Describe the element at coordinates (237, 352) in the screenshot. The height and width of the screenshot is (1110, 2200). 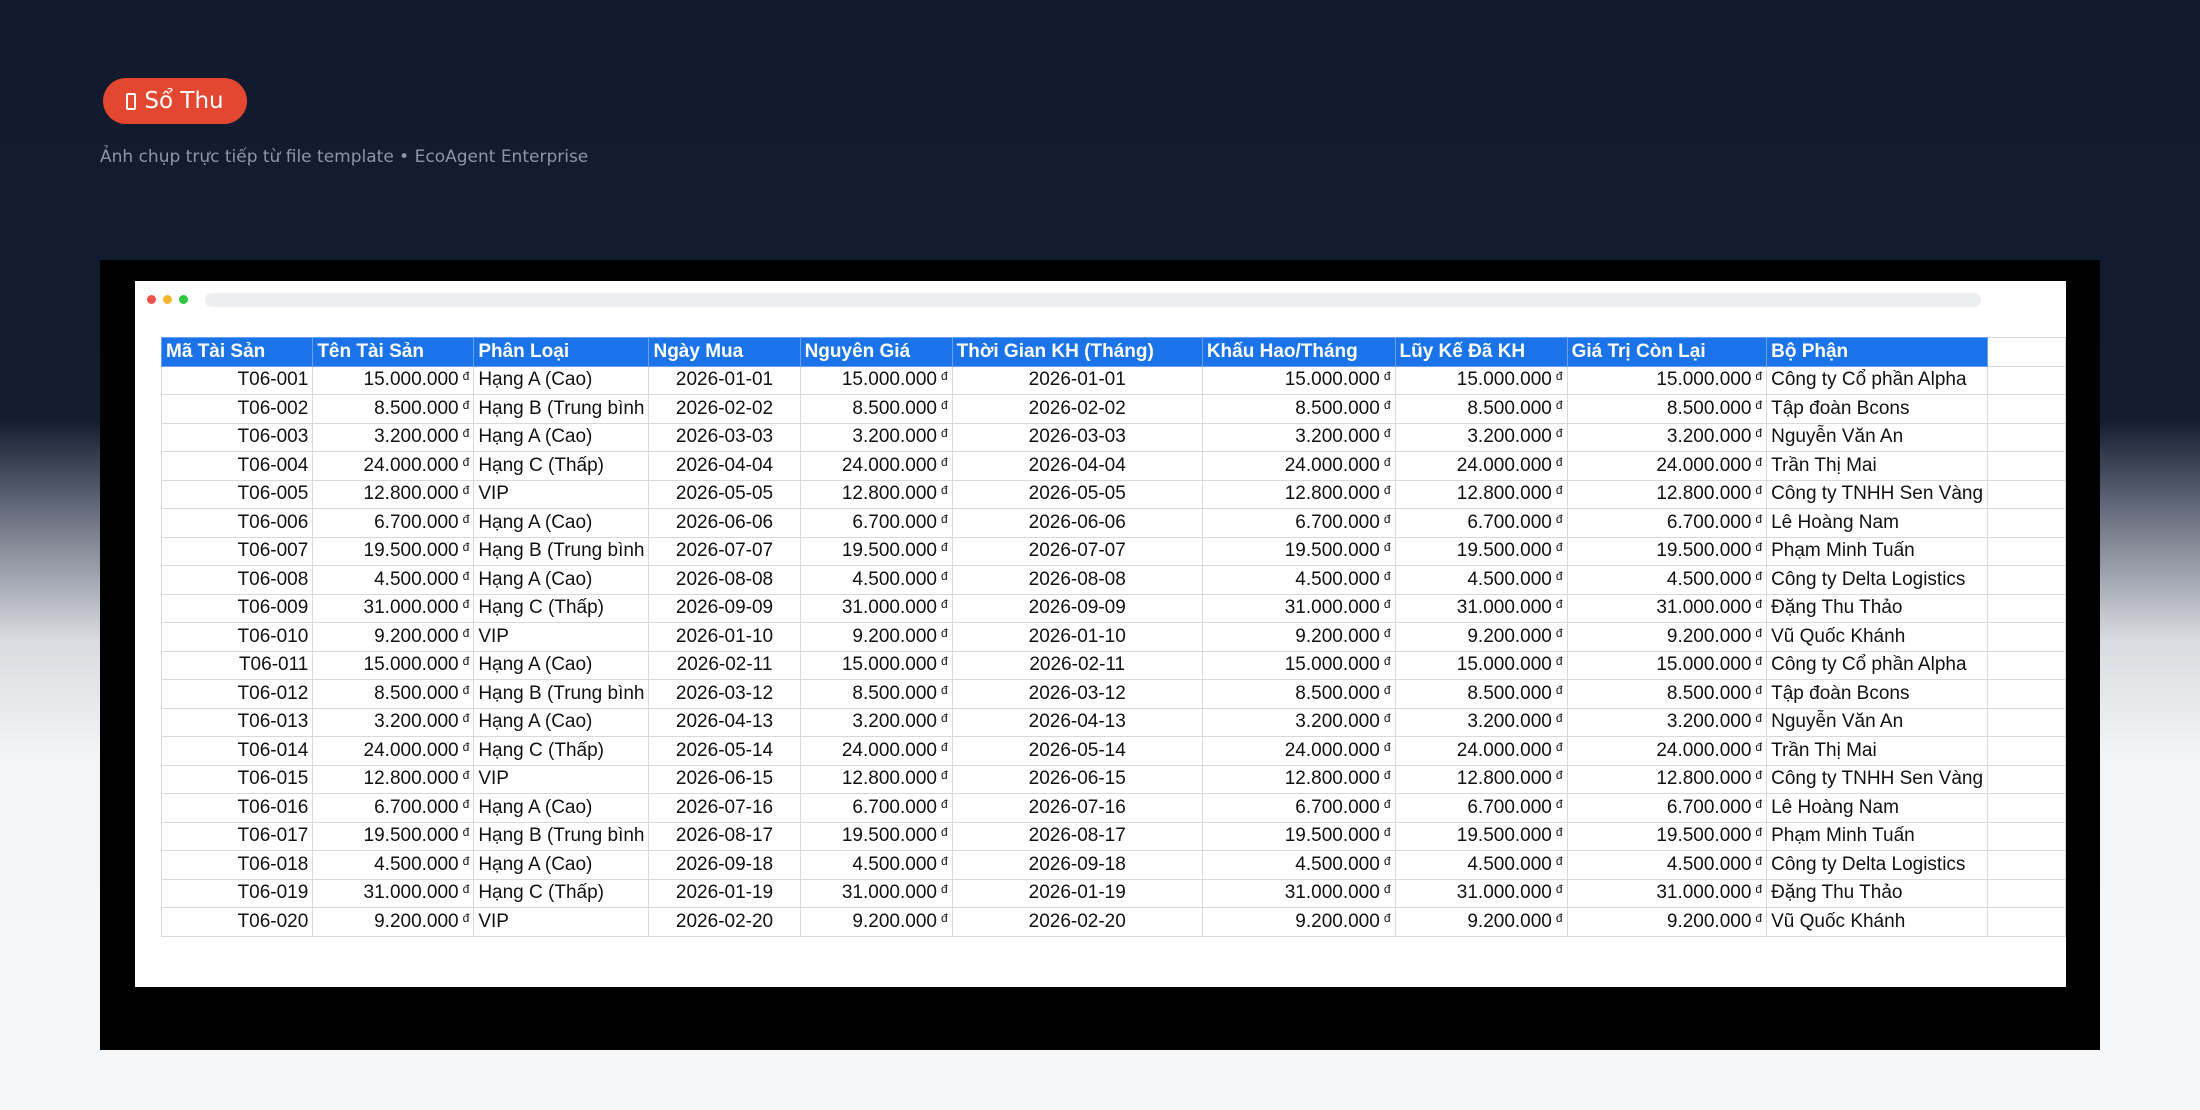
I see `column-header: Mã Tài Sản` at that location.